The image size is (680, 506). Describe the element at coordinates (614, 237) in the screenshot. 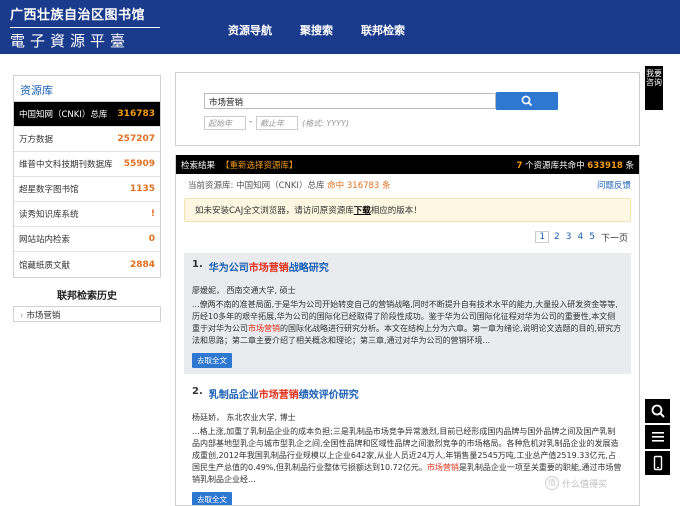

I see `next-page-link: 下一页` at that location.